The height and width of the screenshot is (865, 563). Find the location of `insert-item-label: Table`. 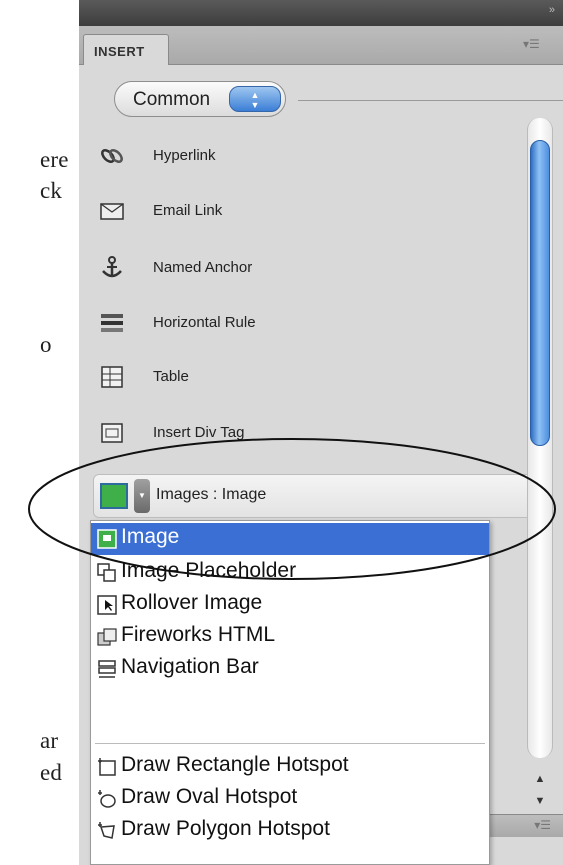

insert-item-label: Table is located at coordinates (171, 376).